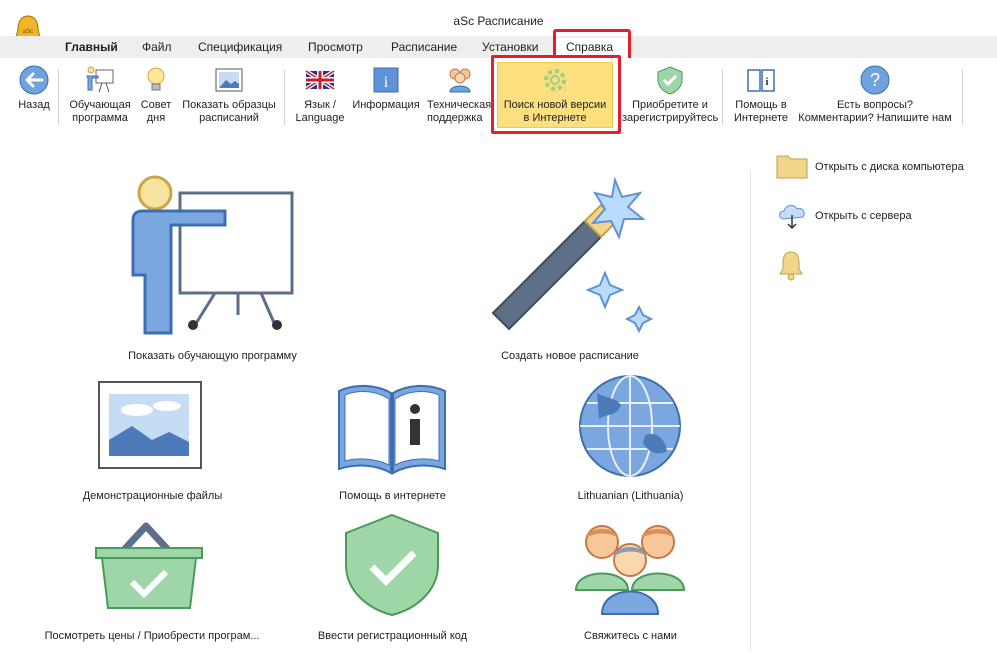  I want to click on online-help-button: i Помощь в Интернете, so click(761, 95).